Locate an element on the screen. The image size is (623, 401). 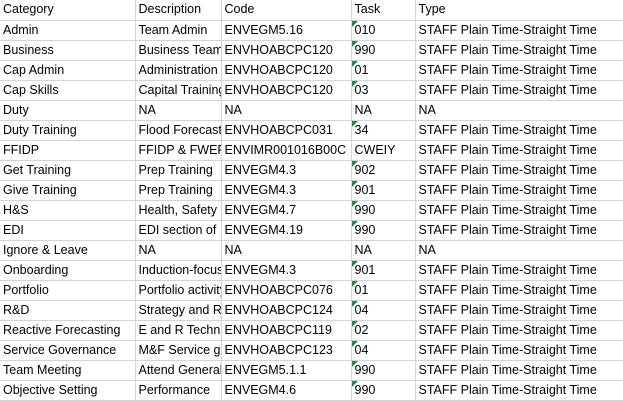
cell-category: FFIDP is located at coordinates (68, 150).